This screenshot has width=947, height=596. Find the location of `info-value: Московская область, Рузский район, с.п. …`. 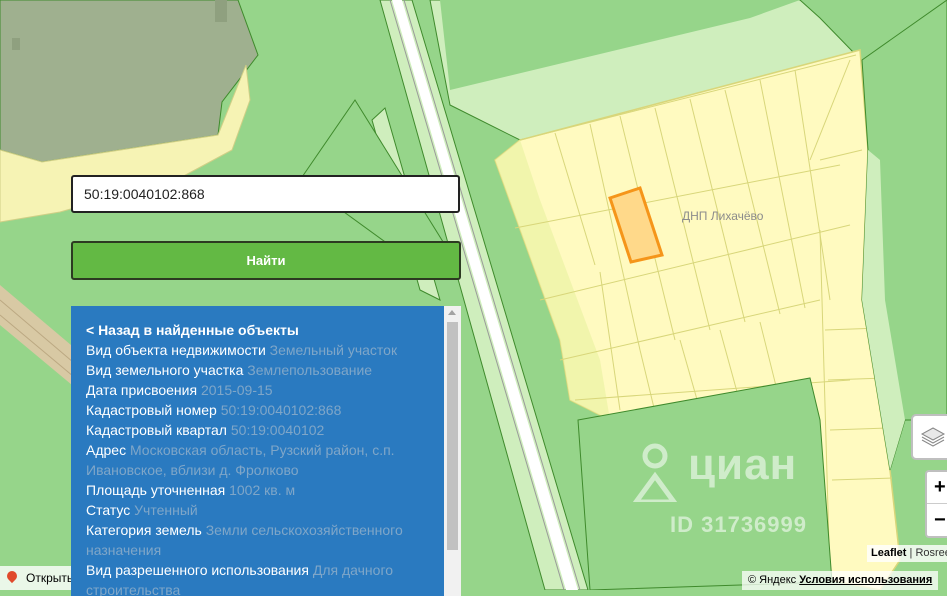

info-value: Московская область, Рузский район, с.п. … is located at coordinates (240, 460).